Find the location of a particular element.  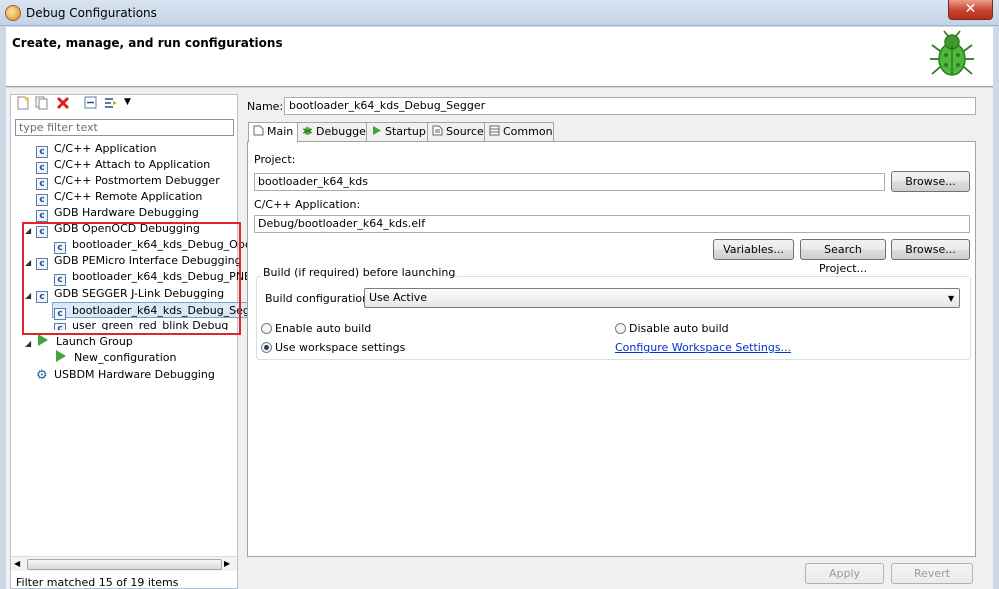

highlight-box is located at coordinates (131, 278).